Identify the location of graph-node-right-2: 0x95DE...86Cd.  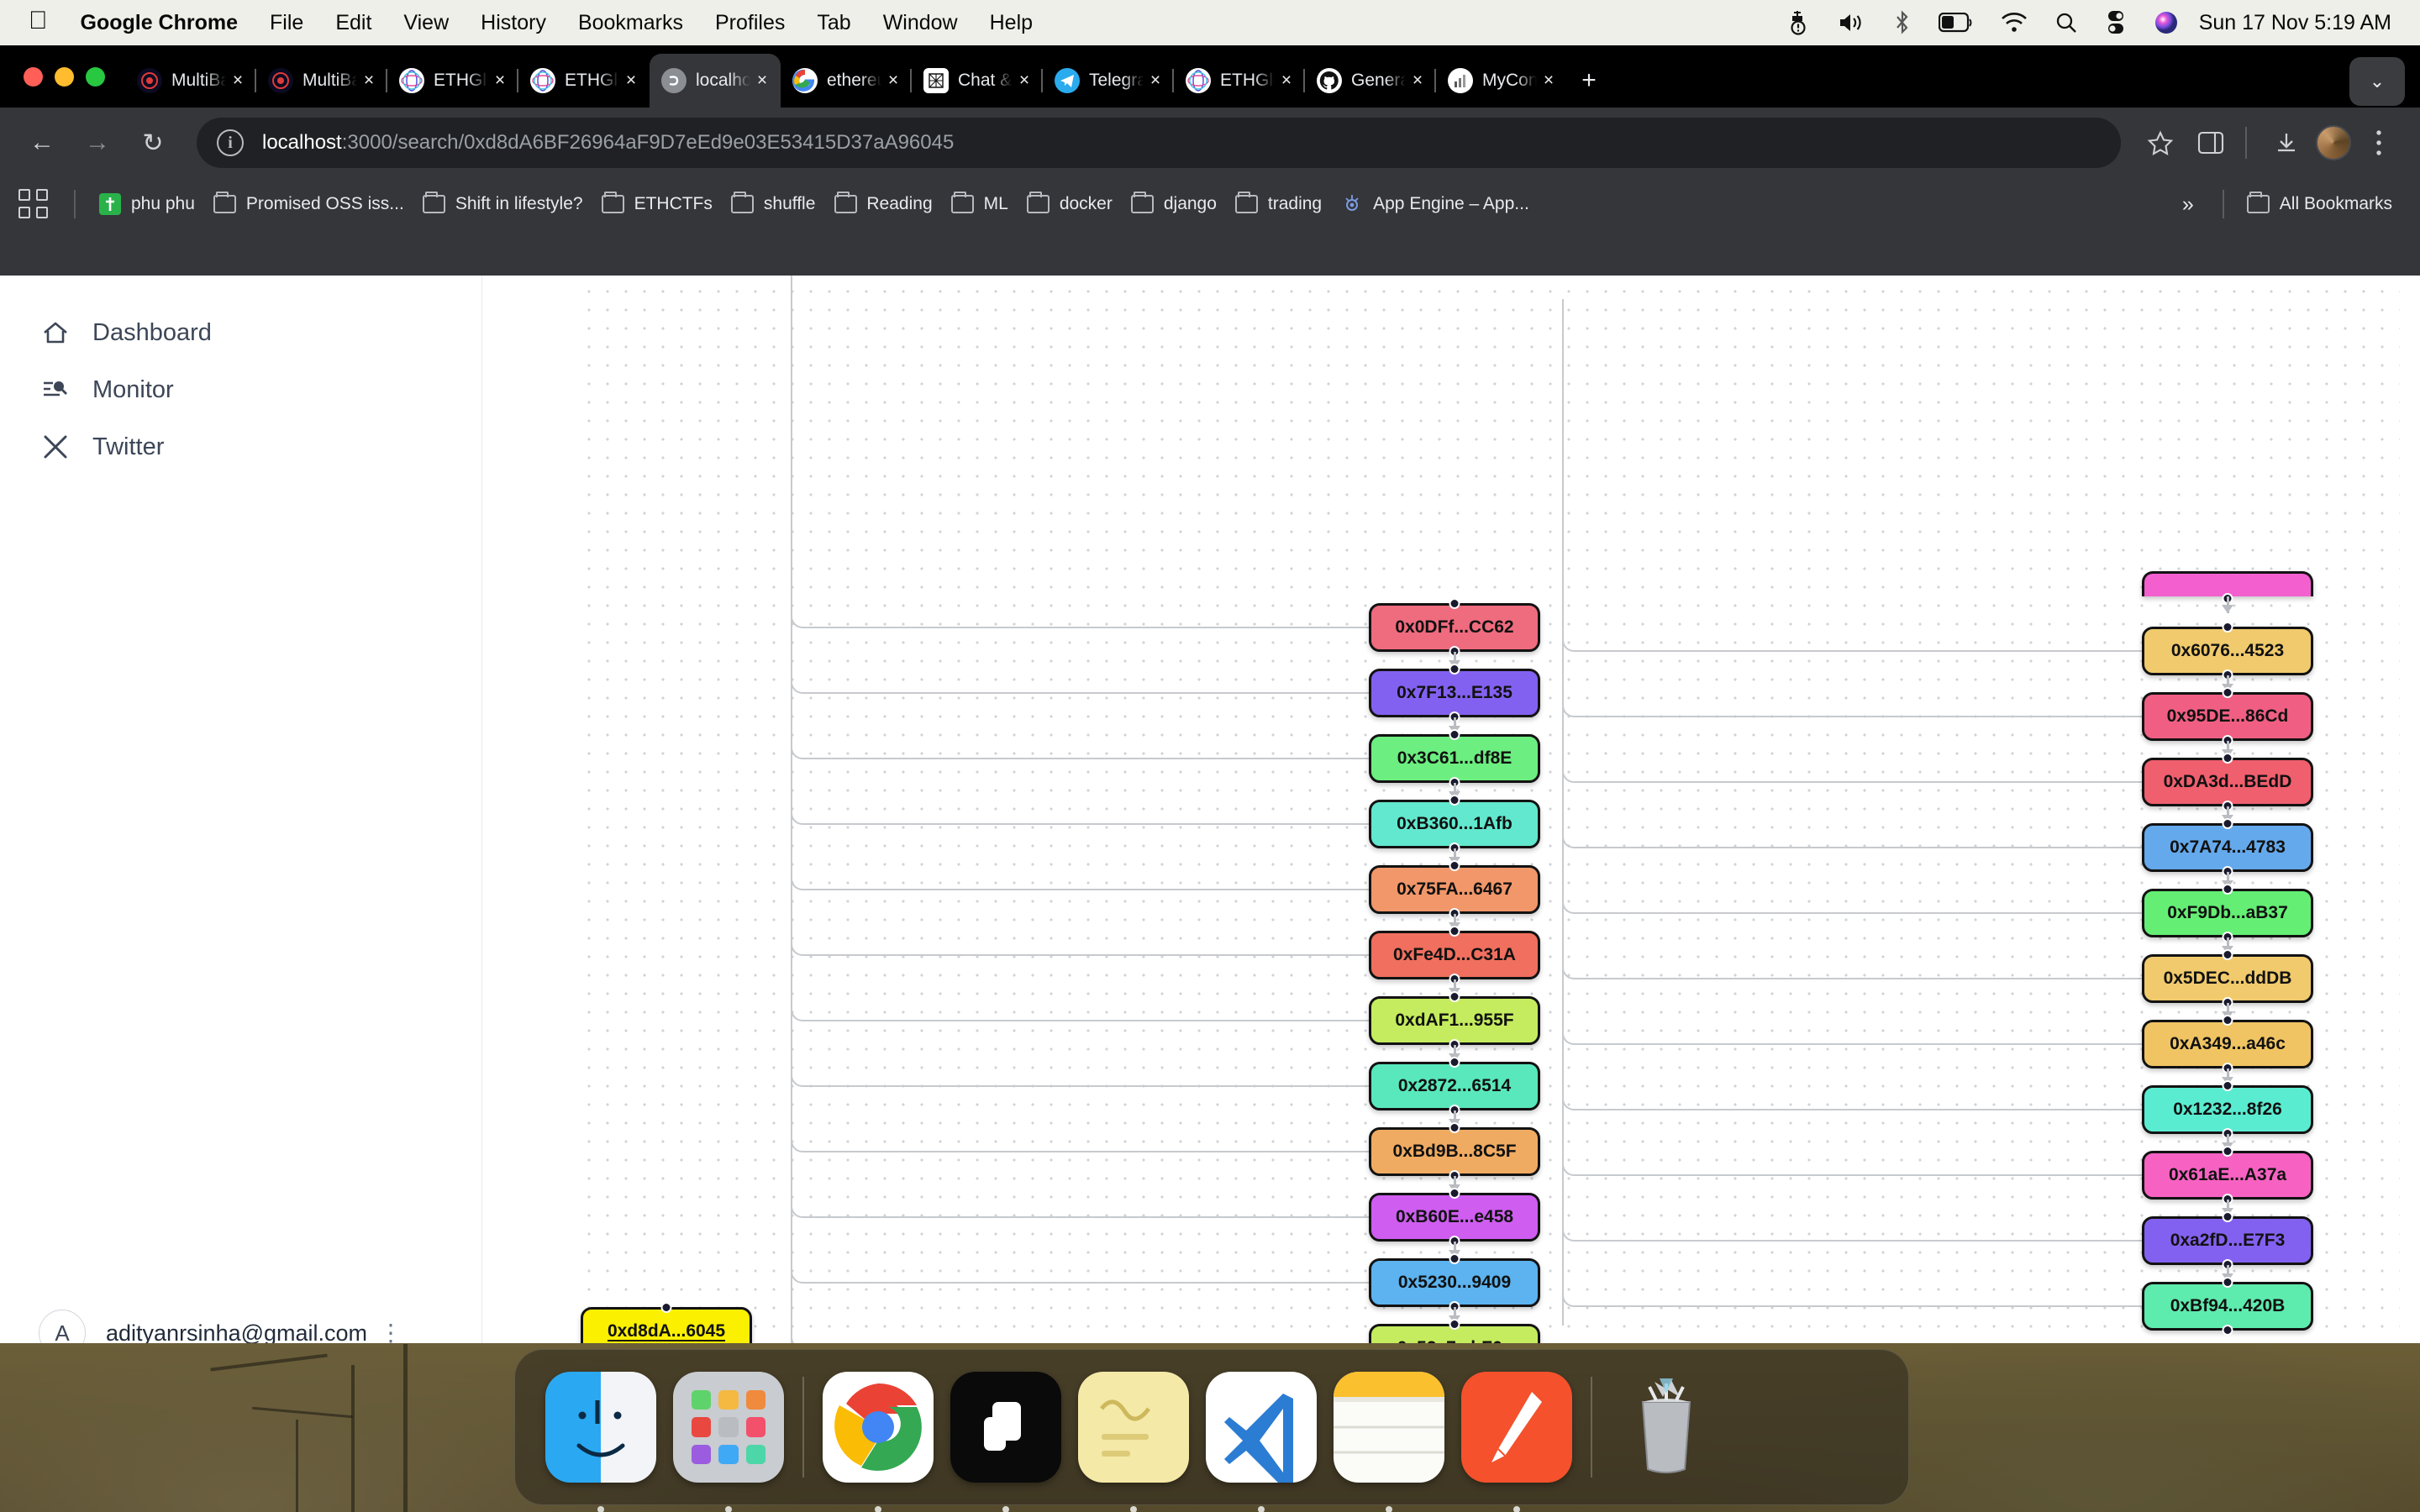
(2227, 716).